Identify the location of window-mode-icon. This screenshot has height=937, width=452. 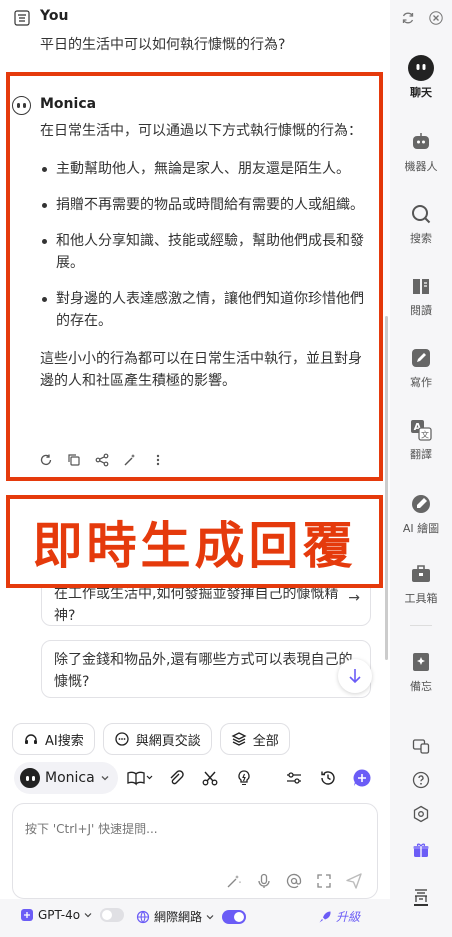
(421, 746).